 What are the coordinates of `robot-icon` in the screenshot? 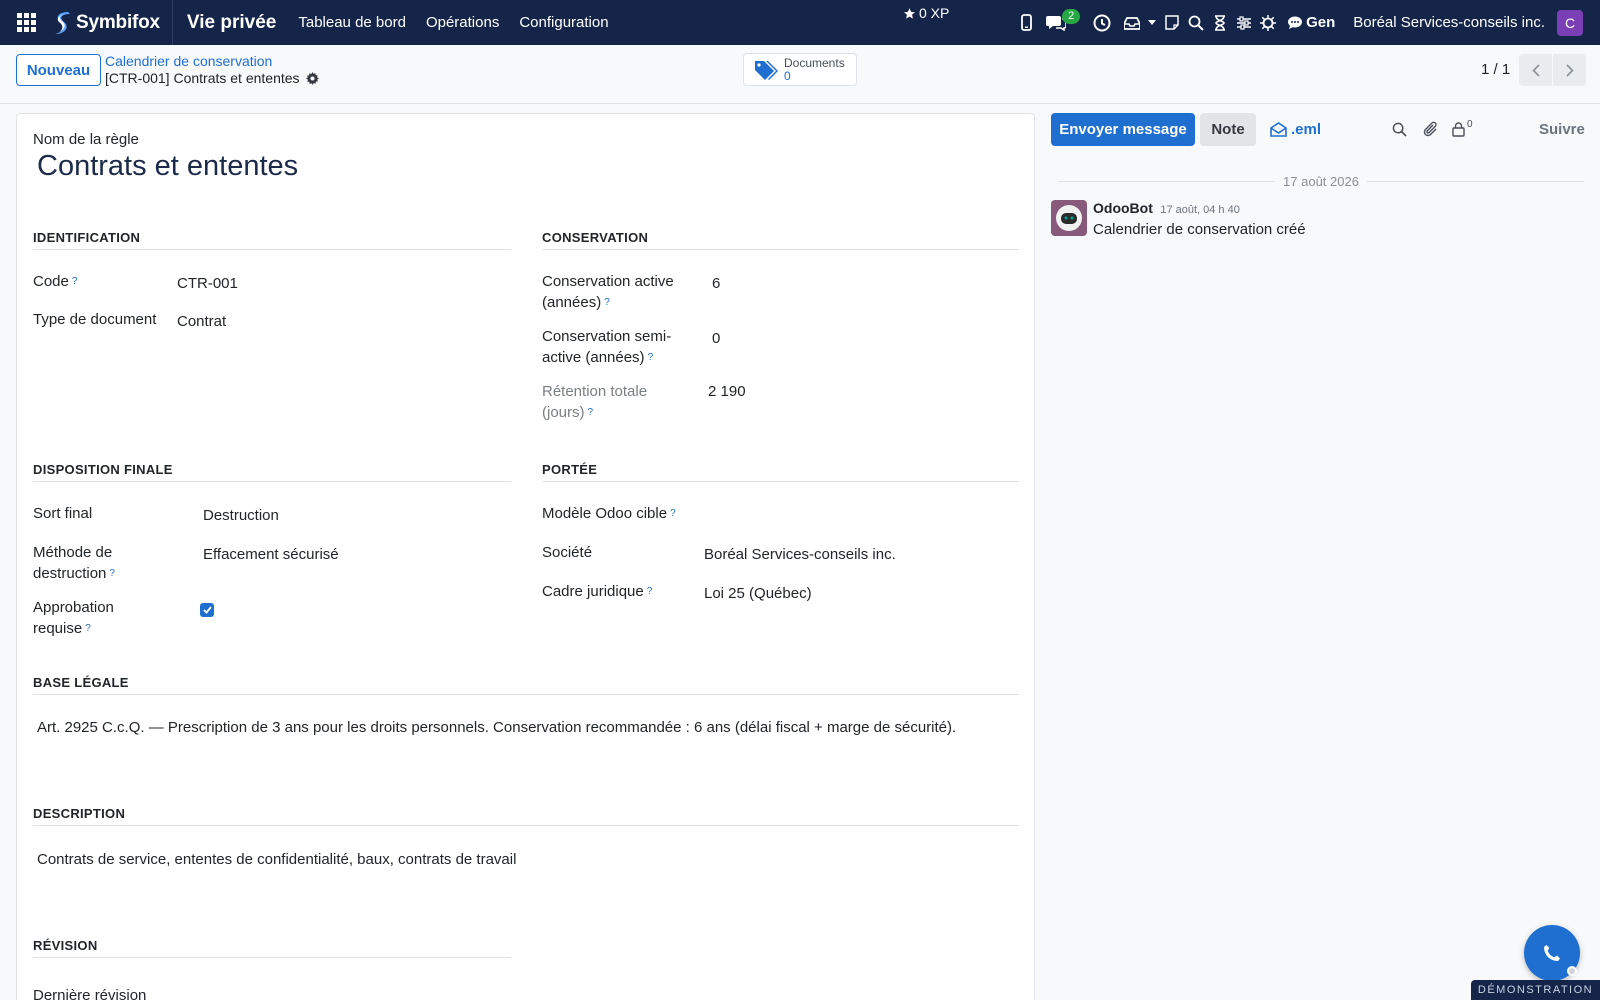 It's located at (1069, 218).